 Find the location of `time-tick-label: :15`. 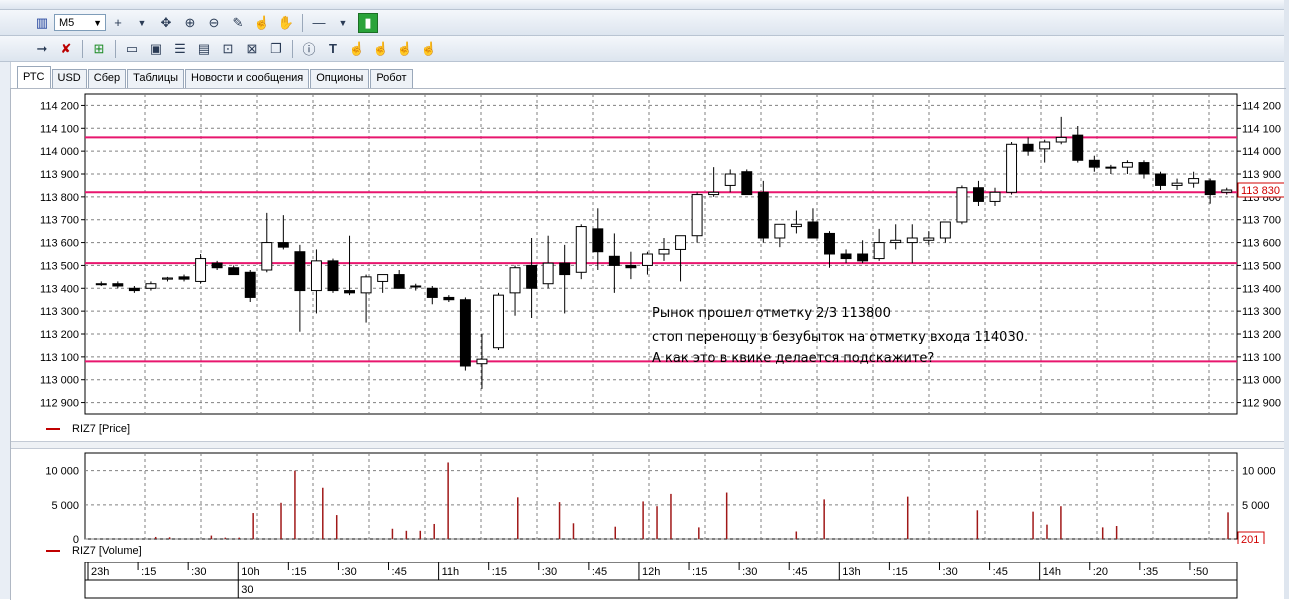

time-tick-label: :15 is located at coordinates (298, 572).